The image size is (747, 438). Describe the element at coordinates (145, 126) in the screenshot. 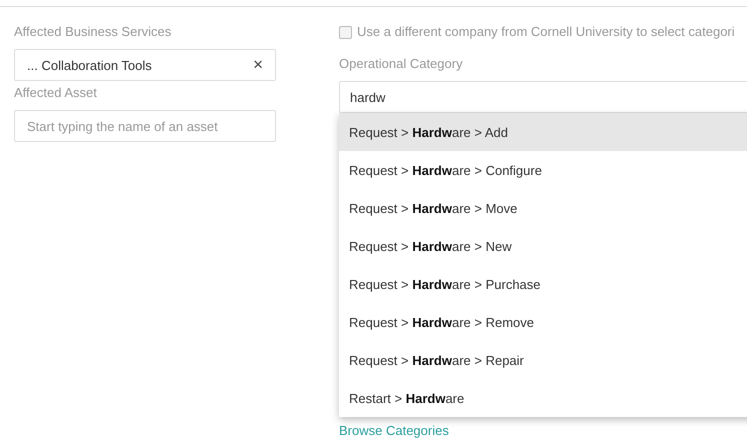

I see `asset-input: Start typing the name of an asset` at that location.